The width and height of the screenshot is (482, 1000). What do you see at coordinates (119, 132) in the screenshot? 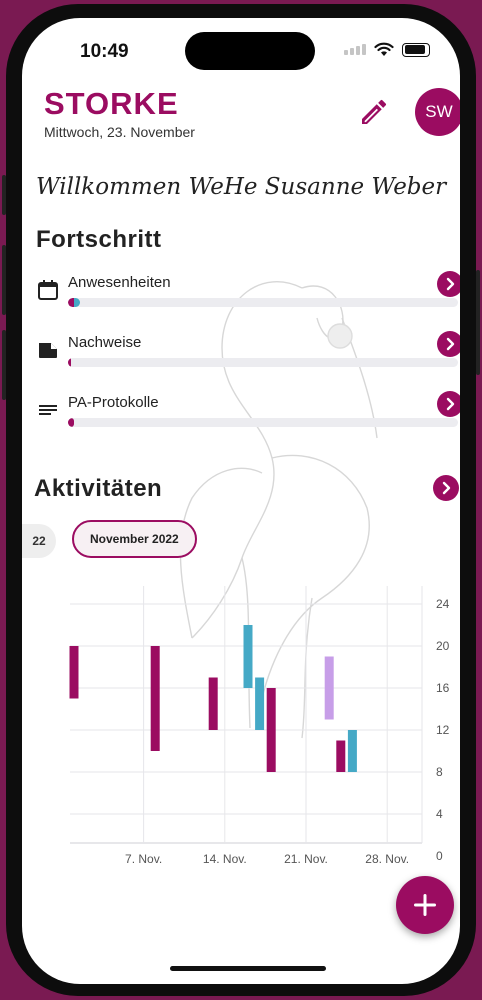
I see `current-date: Mittwoch, 23. November` at bounding box center [119, 132].